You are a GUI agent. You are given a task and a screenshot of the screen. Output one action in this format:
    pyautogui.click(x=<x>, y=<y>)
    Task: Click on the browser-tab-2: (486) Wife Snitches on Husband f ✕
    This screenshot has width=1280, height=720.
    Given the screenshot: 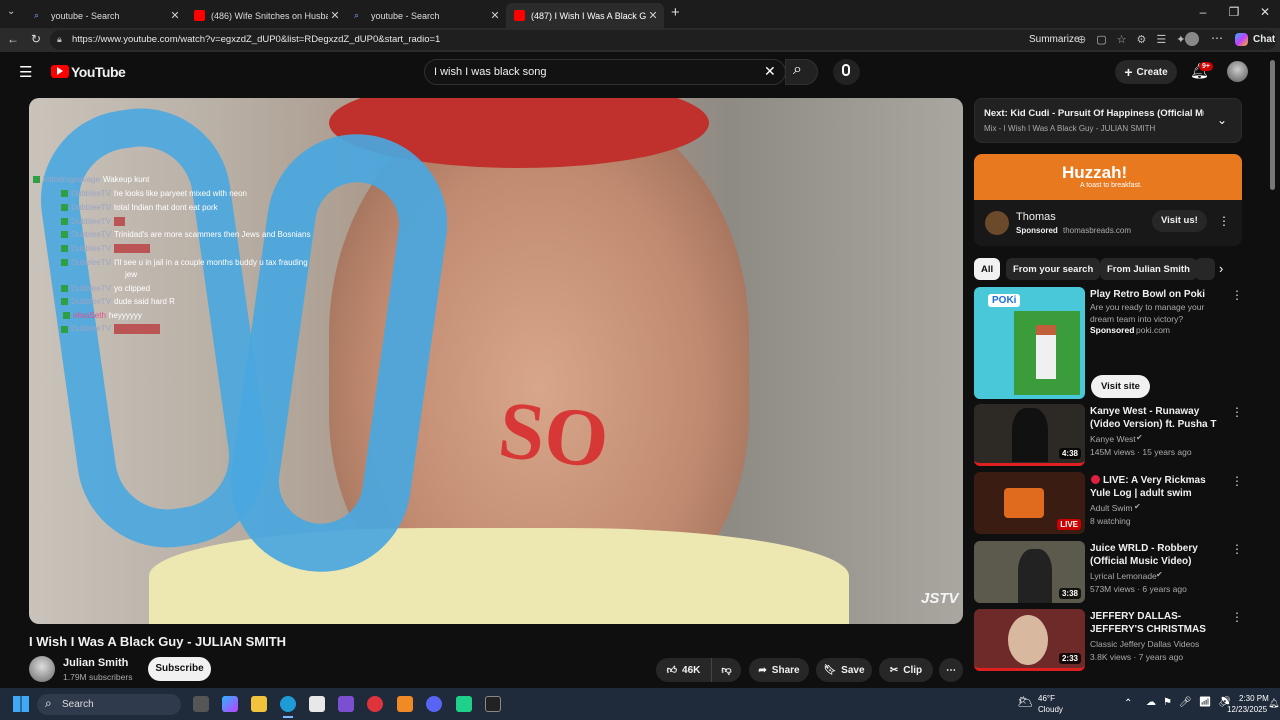 What is the action you would take?
    pyautogui.click(x=266, y=15)
    